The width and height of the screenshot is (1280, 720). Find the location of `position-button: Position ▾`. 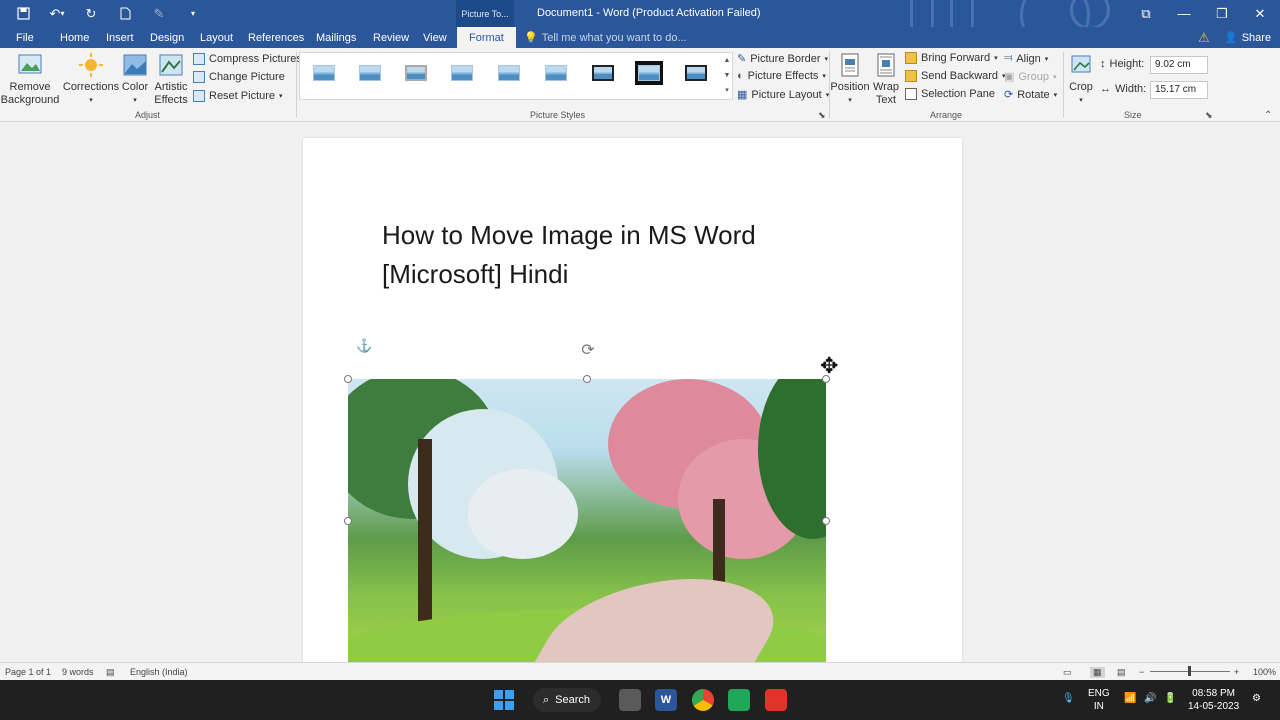

position-button: Position ▾ is located at coordinates (850, 79).